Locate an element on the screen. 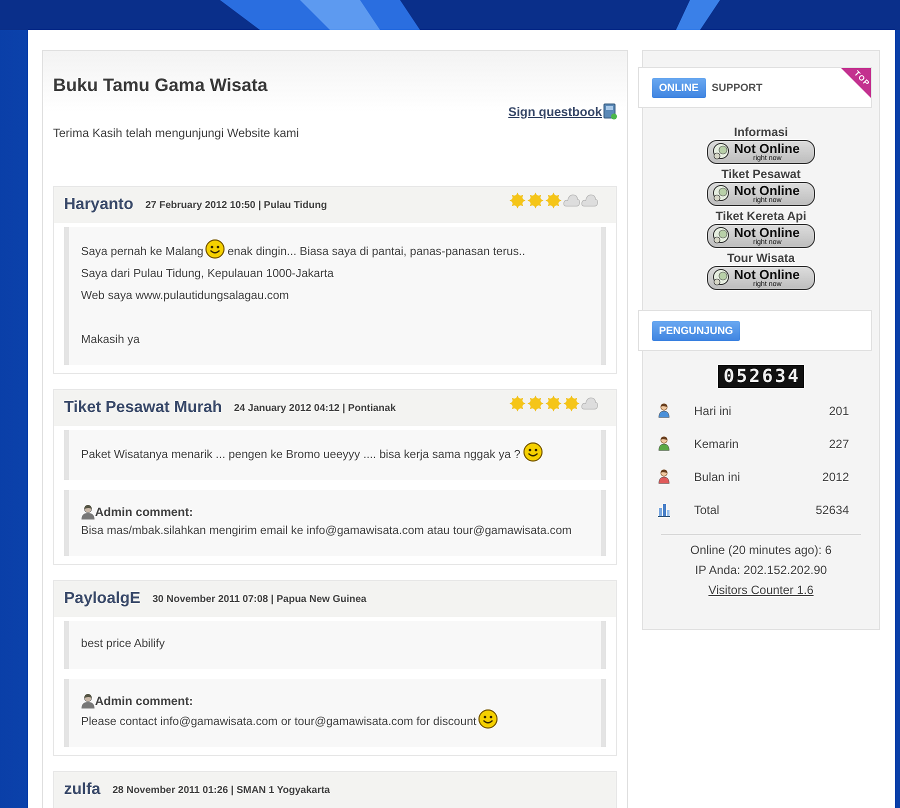 Image resolution: width=900 pixels, height=808 pixels. module-badge: ONLINE is located at coordinates (679, 88).